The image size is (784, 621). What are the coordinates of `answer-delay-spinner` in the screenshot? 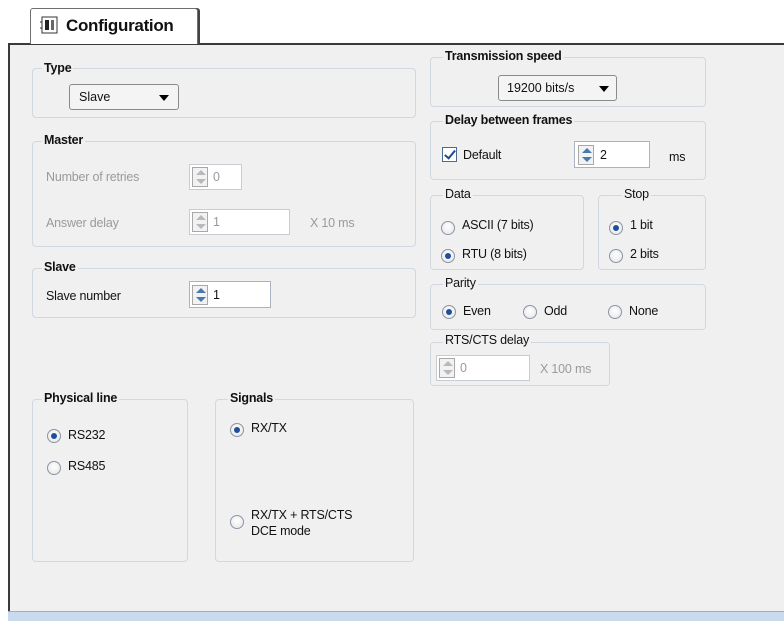 It's located at (200, 222).